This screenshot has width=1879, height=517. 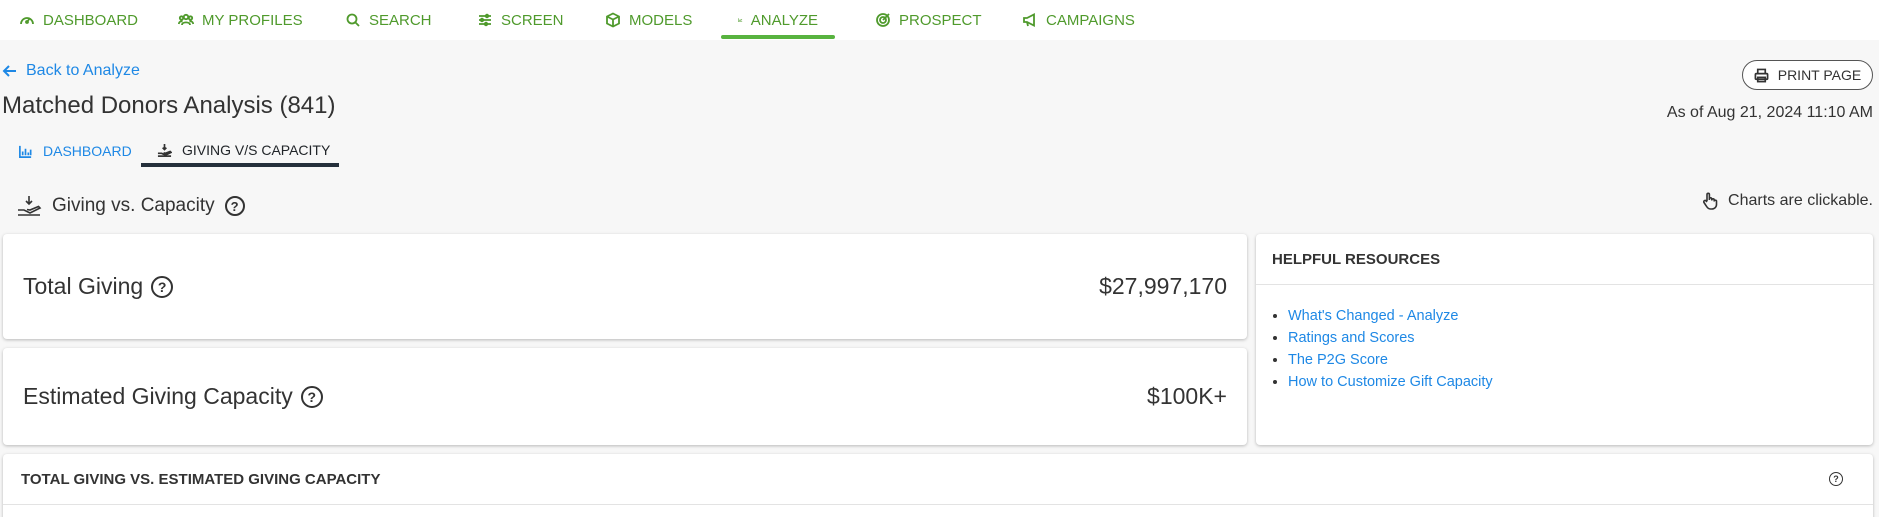 What do you see at coordinates (83, 70) in the screenshot?
I see `back-link-label: Back to Analyze` at bounding box center [83, 70].